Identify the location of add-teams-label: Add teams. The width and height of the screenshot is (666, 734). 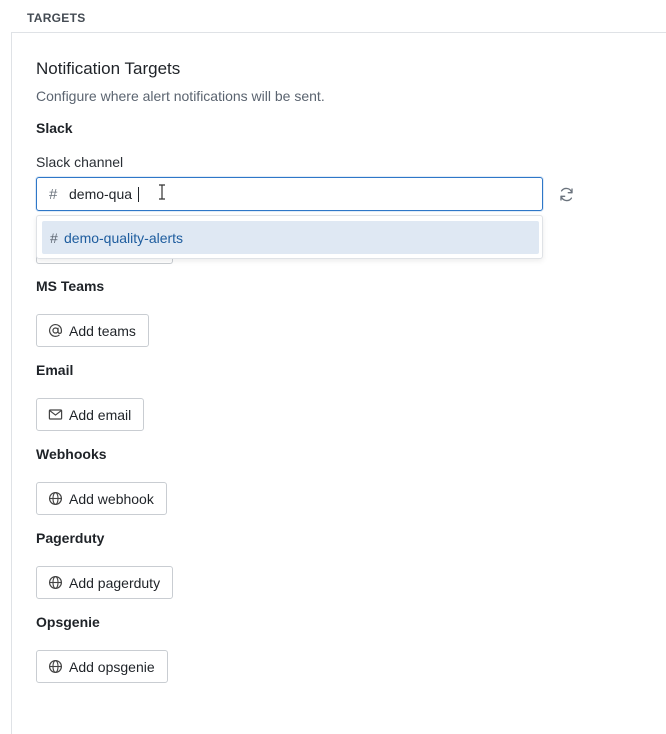
(102, 330).